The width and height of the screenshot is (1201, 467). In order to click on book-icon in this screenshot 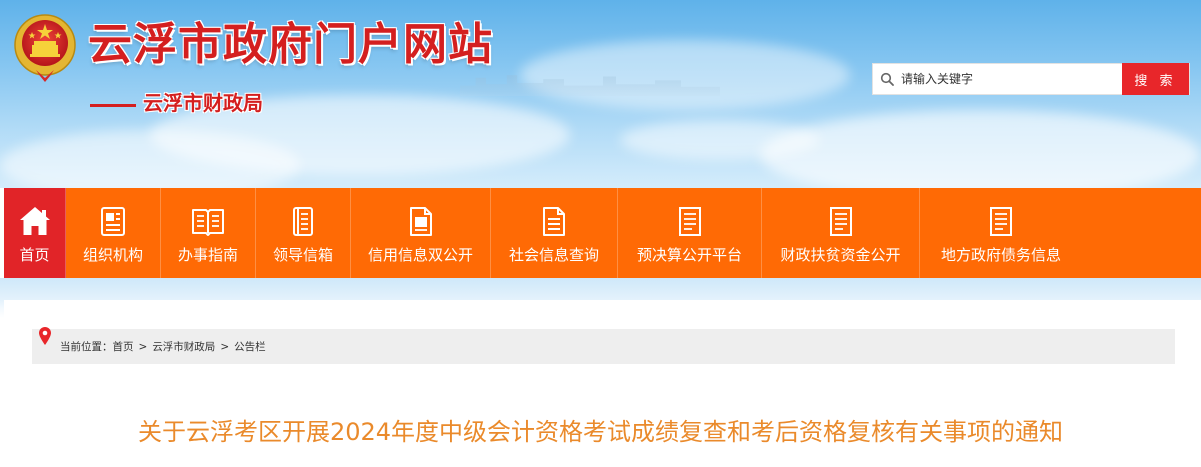, I will do `click(208, 221)`.